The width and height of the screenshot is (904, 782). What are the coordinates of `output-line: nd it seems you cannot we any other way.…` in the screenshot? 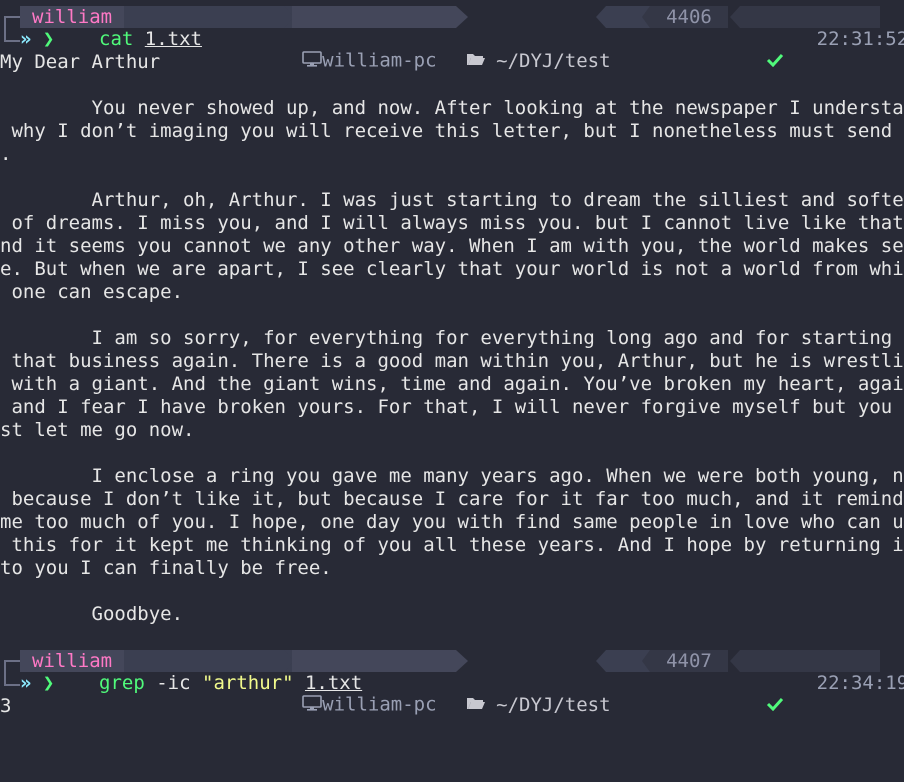 It's located at (452, 246).